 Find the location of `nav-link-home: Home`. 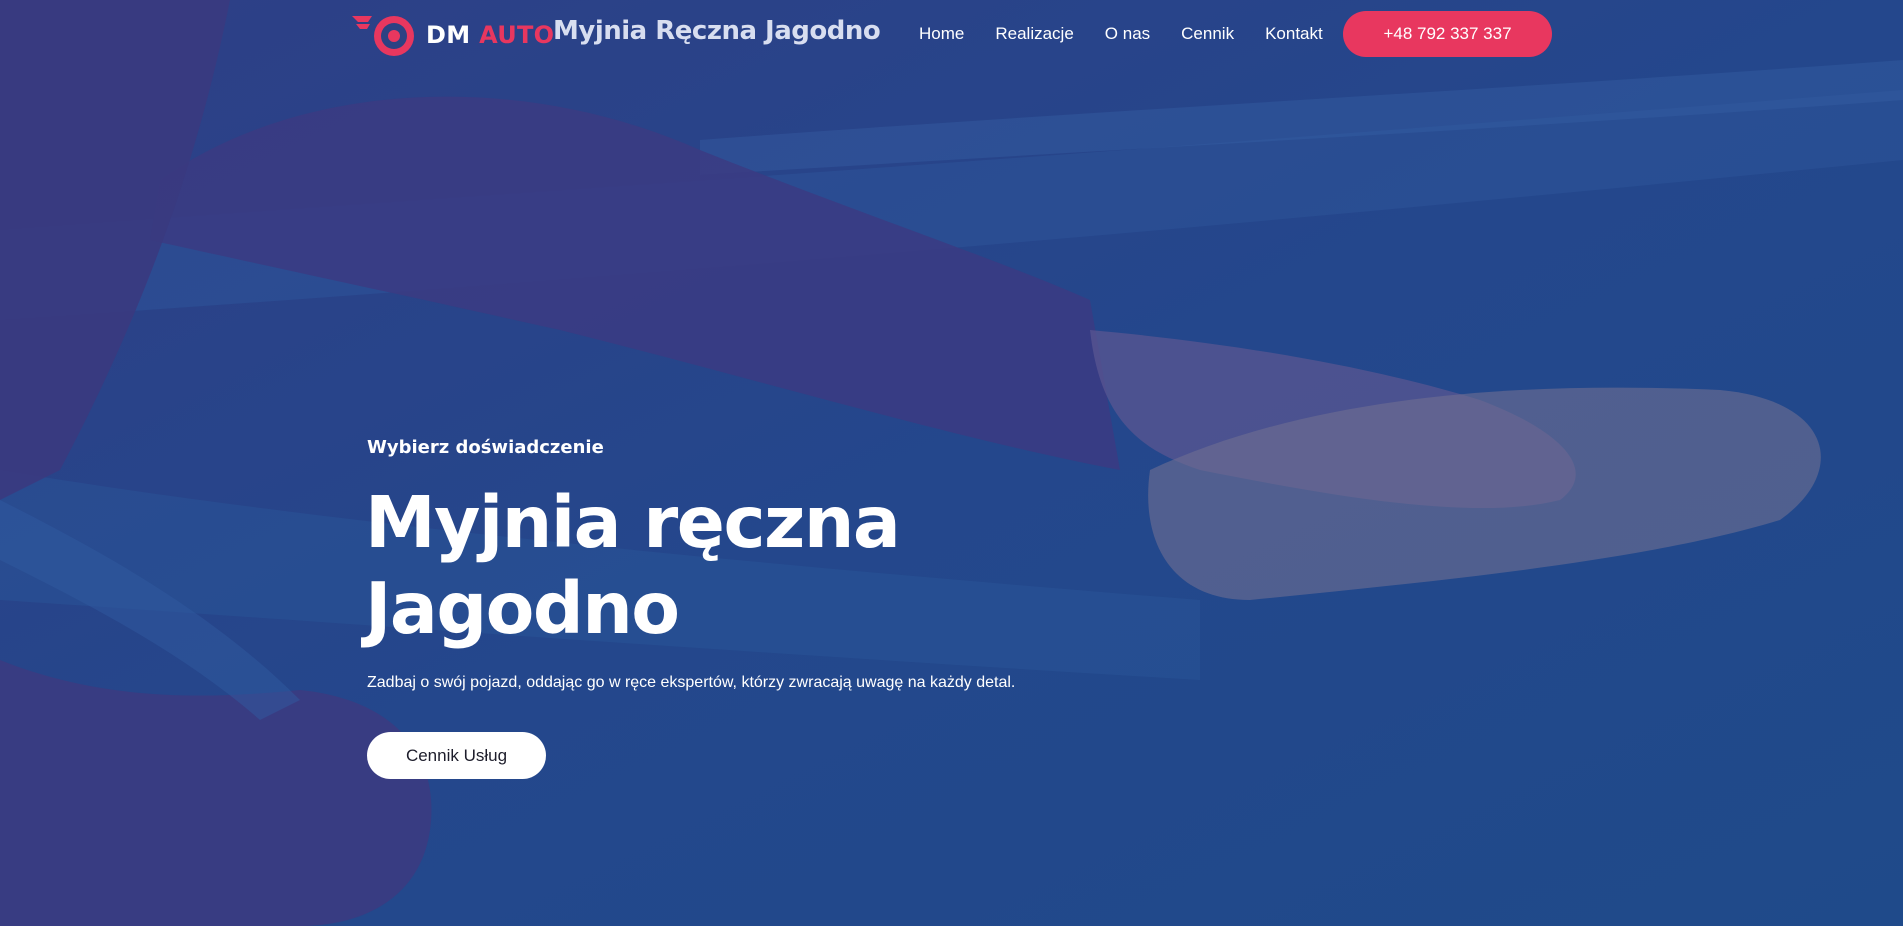

nav-link-home: Home is located at coordinates (941, 34).